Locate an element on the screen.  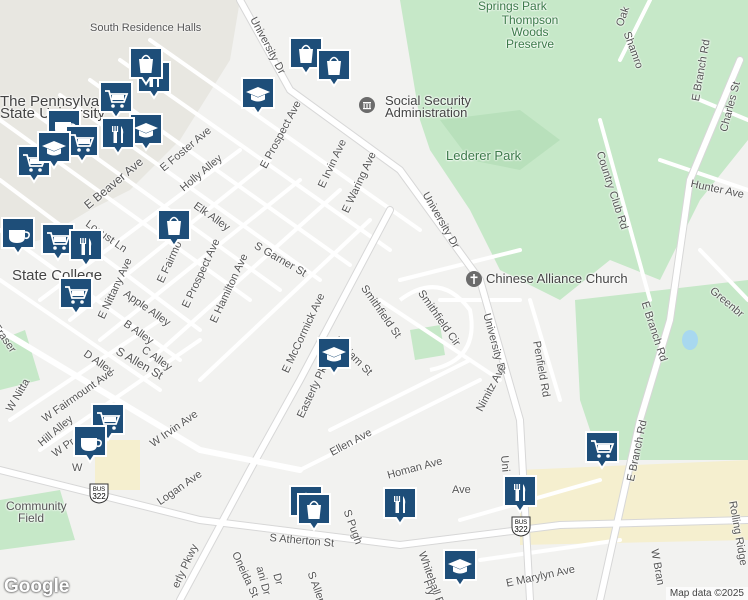
label-thompson-woods: Thompson Woods Preserve is located at coordinates (530, 32).